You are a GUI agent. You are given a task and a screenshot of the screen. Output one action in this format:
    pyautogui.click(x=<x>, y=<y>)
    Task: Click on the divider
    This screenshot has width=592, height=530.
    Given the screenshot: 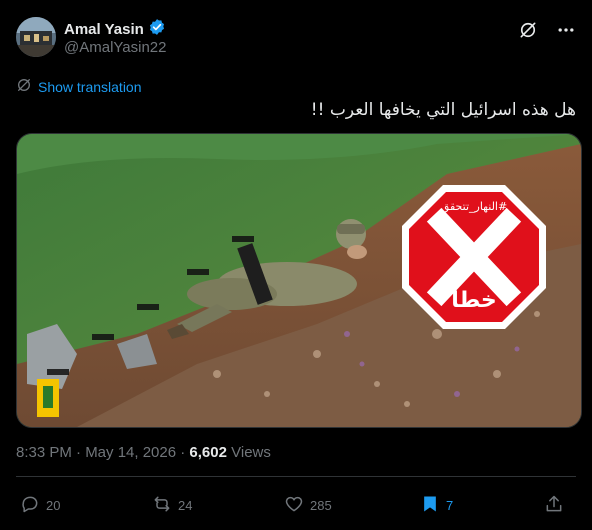 What is the action you would take?
    pyautogui.click(x=296, y=476)
    